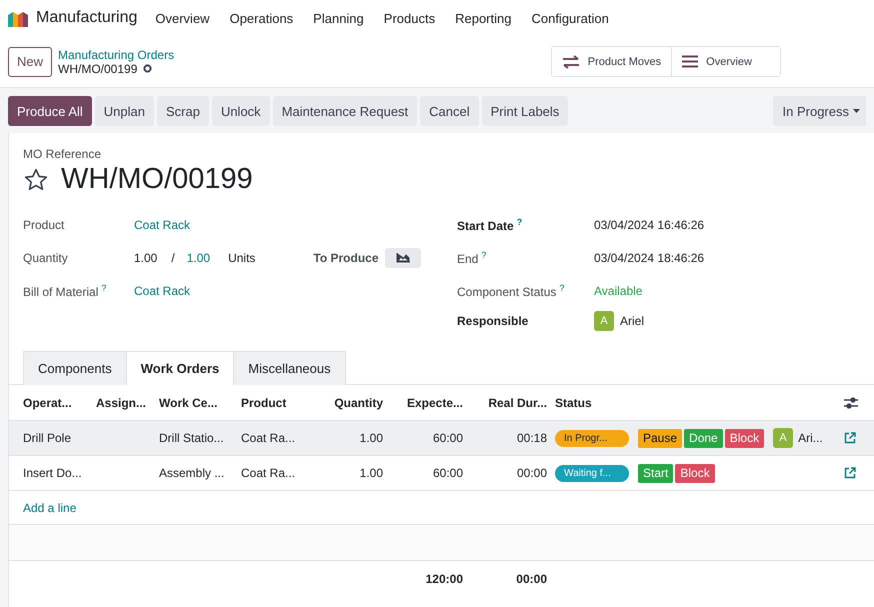 This screenshot has width=874, height=607. What do you see at coordinates (856, 111) in the screenshot?
I see `caret-icon` at bounding box center [856, 111].